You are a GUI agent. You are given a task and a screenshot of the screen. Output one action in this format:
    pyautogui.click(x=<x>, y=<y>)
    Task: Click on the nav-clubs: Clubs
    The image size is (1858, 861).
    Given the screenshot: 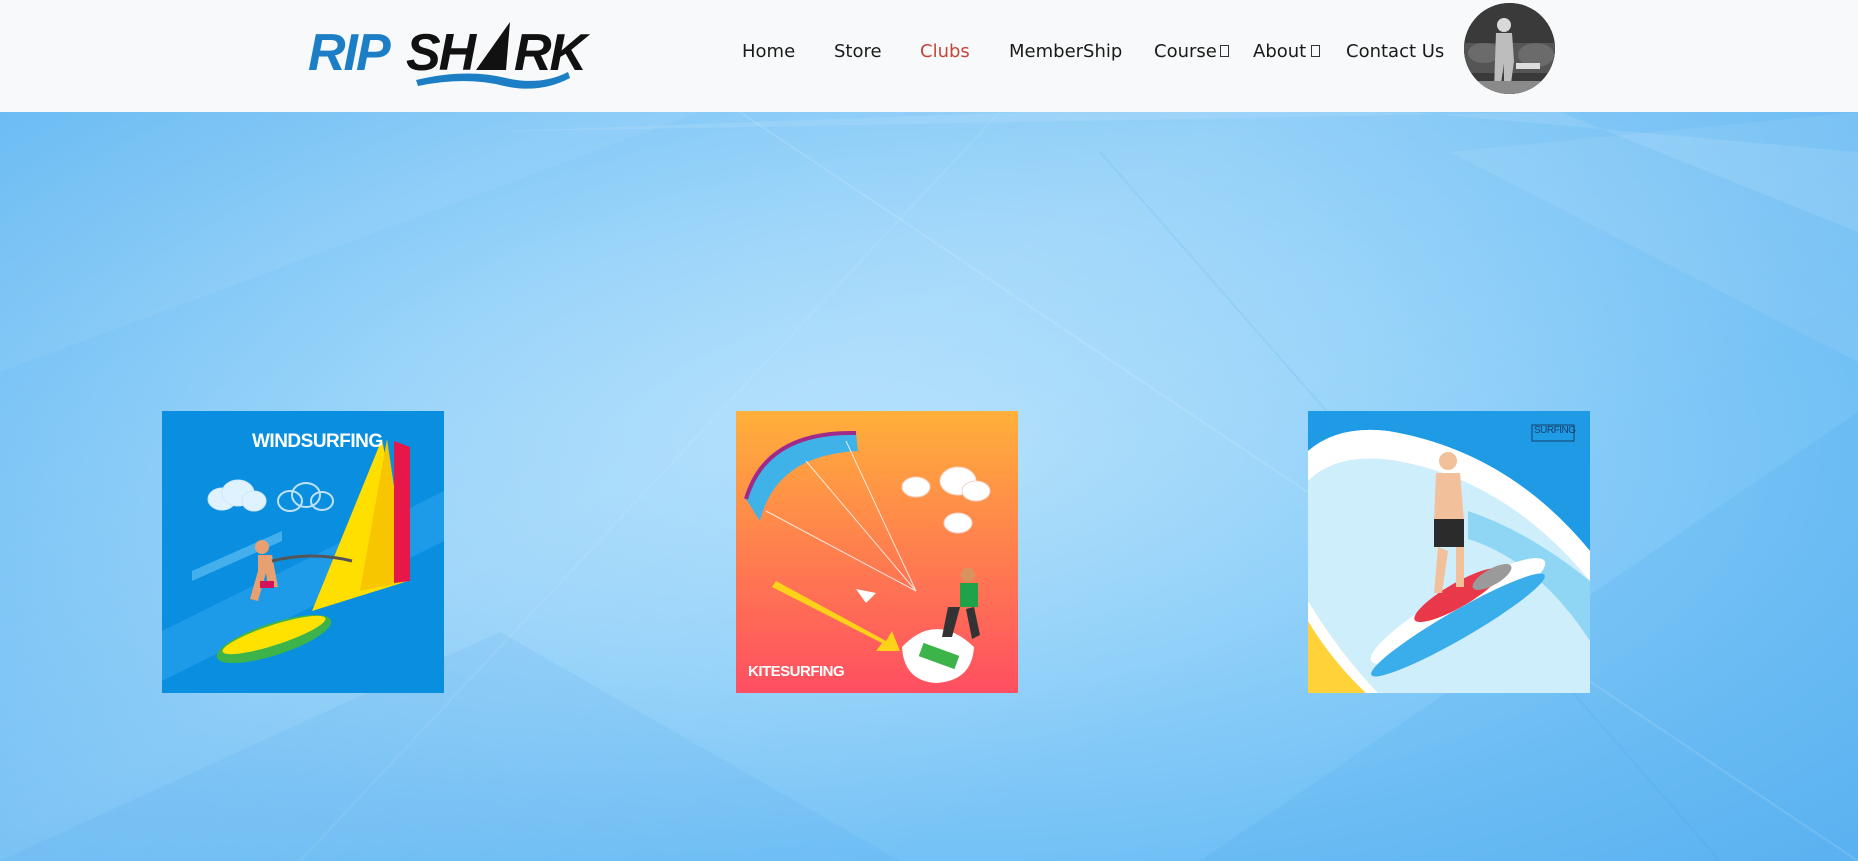 What is the action you would take?
    pyautogui.click(x=945, y=52)
    